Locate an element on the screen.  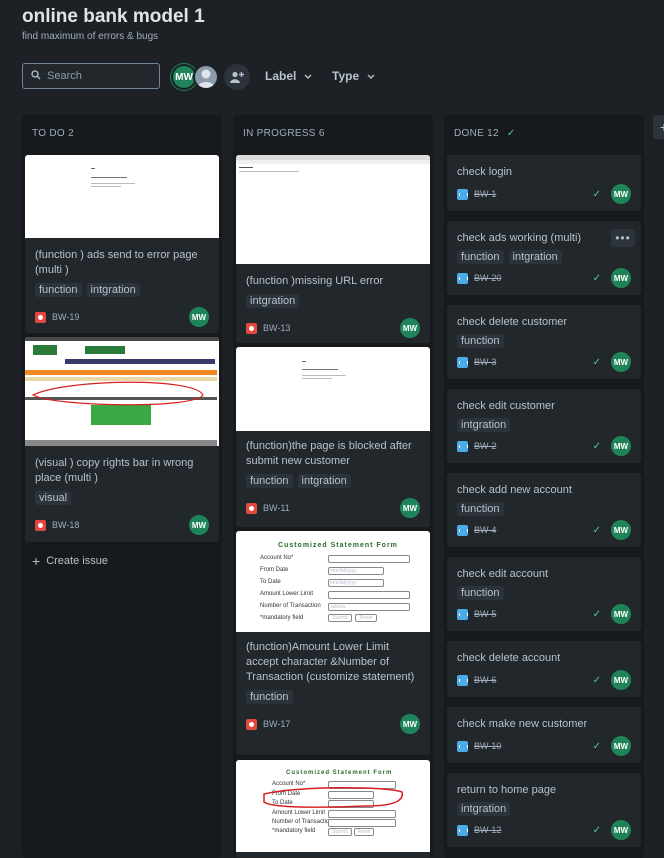
search-box is located at coordinates (91, 76).